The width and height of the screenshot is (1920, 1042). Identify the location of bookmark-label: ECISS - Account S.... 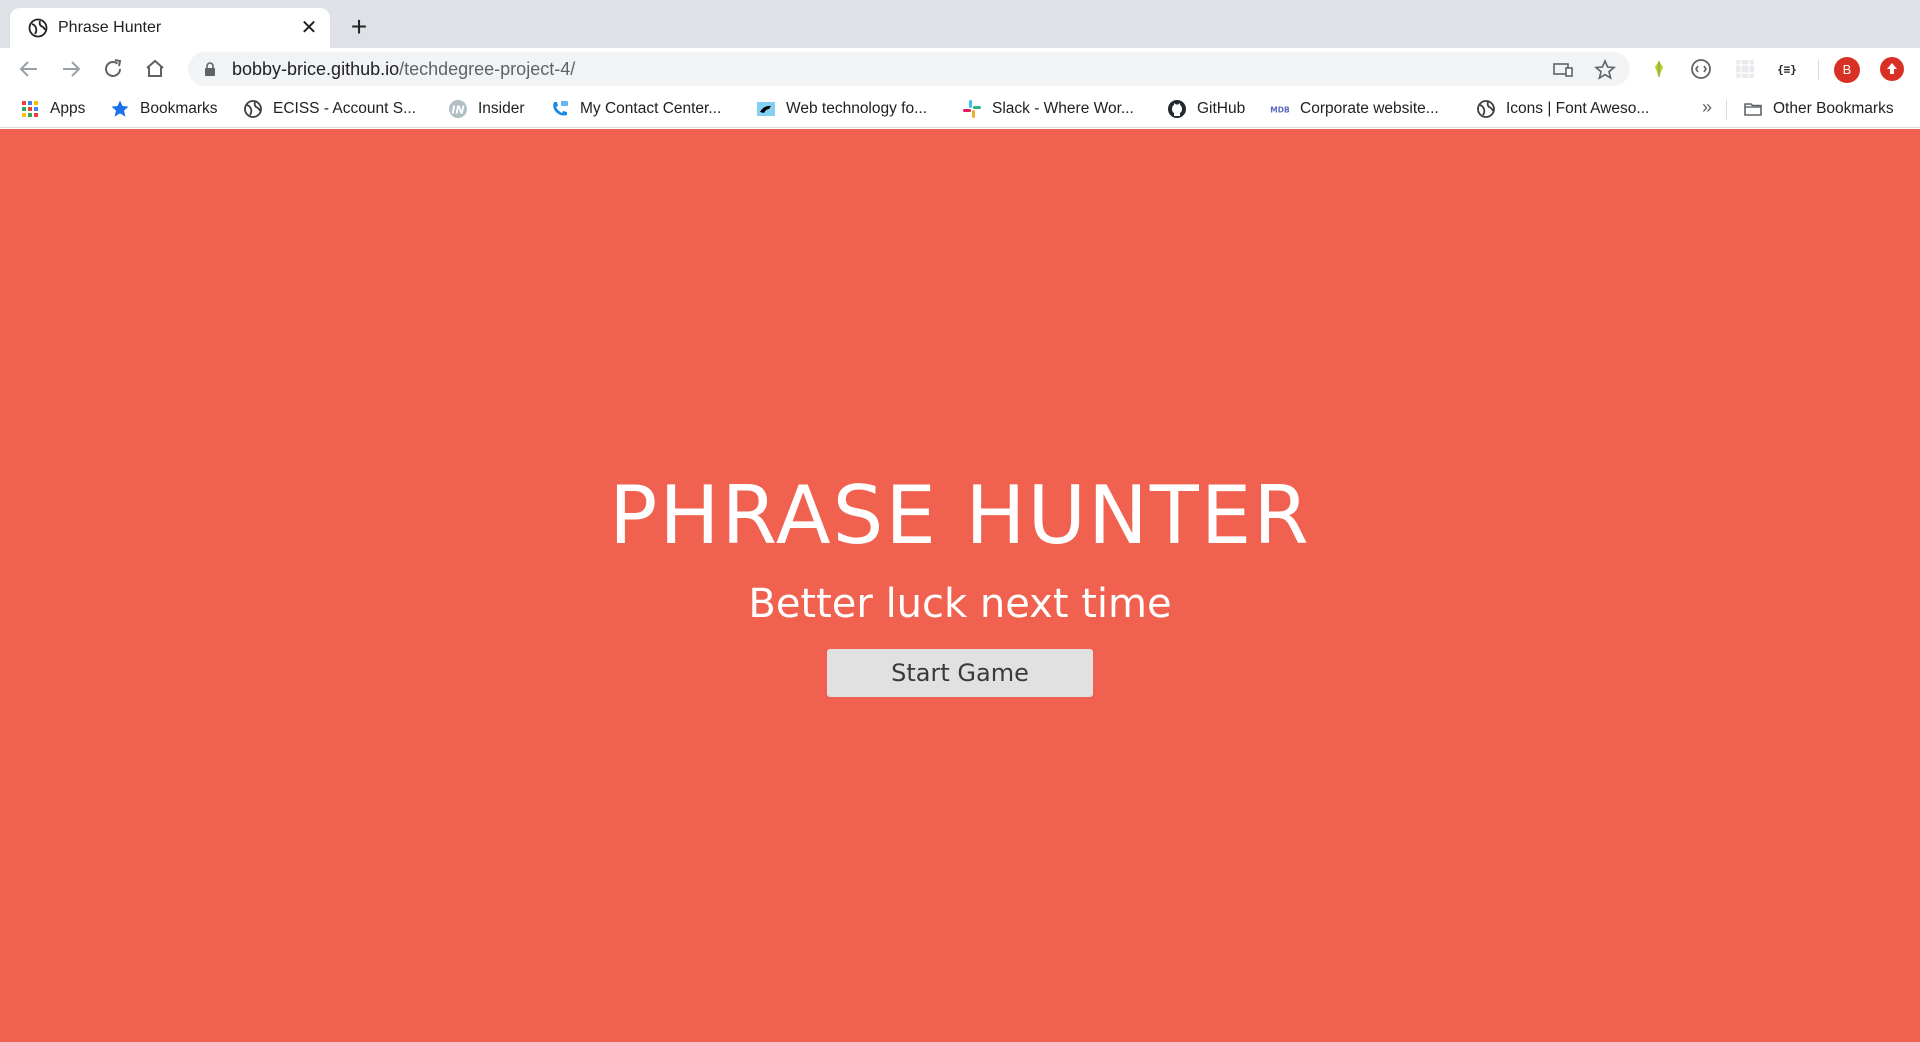
(345, 108).